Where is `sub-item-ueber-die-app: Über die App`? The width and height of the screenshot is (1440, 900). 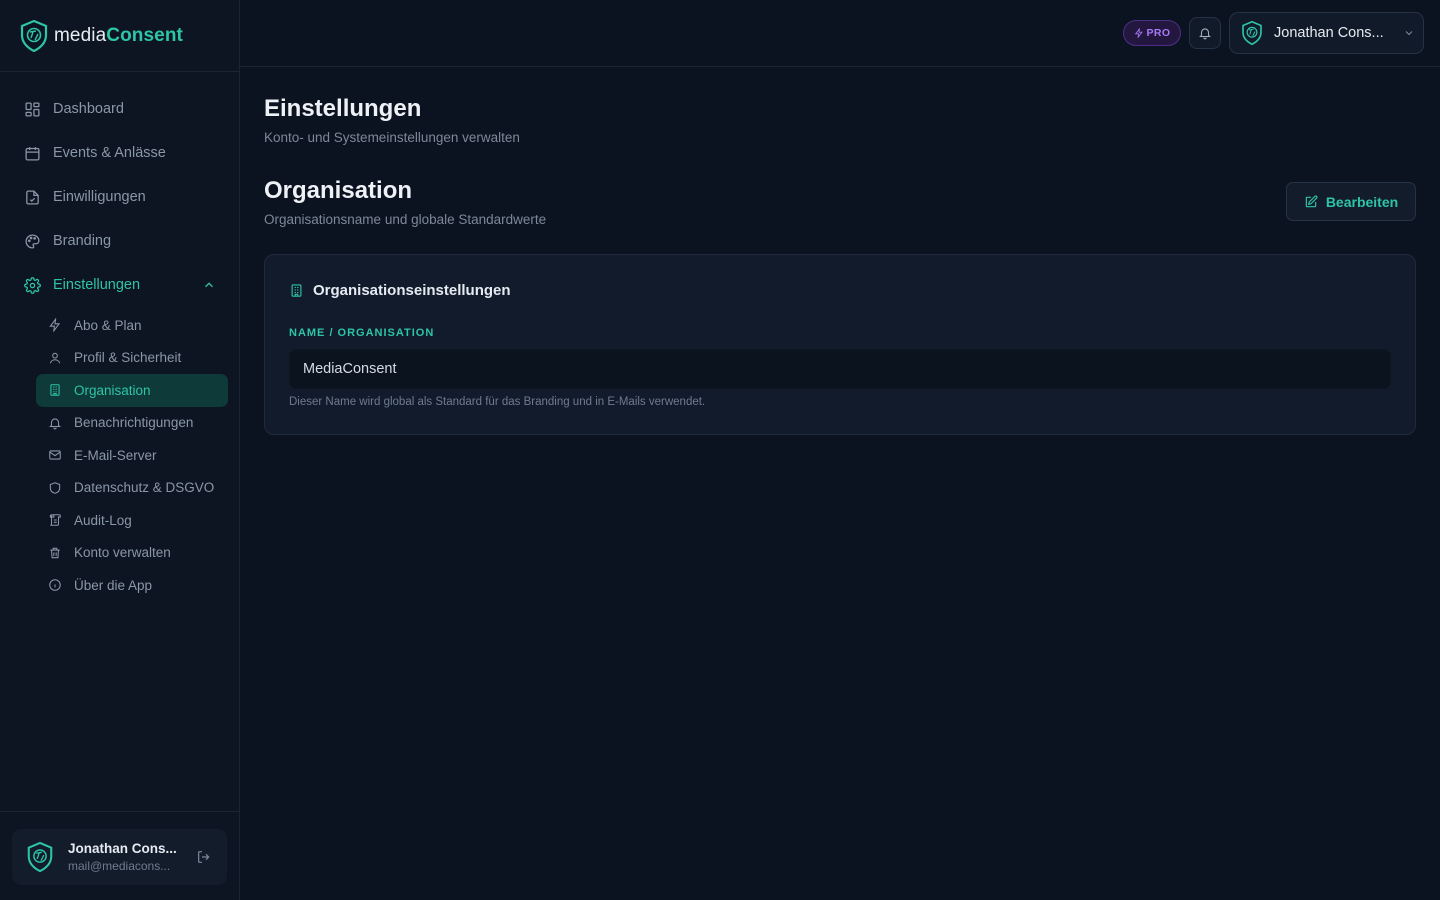 sub-item-ueber-die-app: Über die App is located at coordinates (132, 585).